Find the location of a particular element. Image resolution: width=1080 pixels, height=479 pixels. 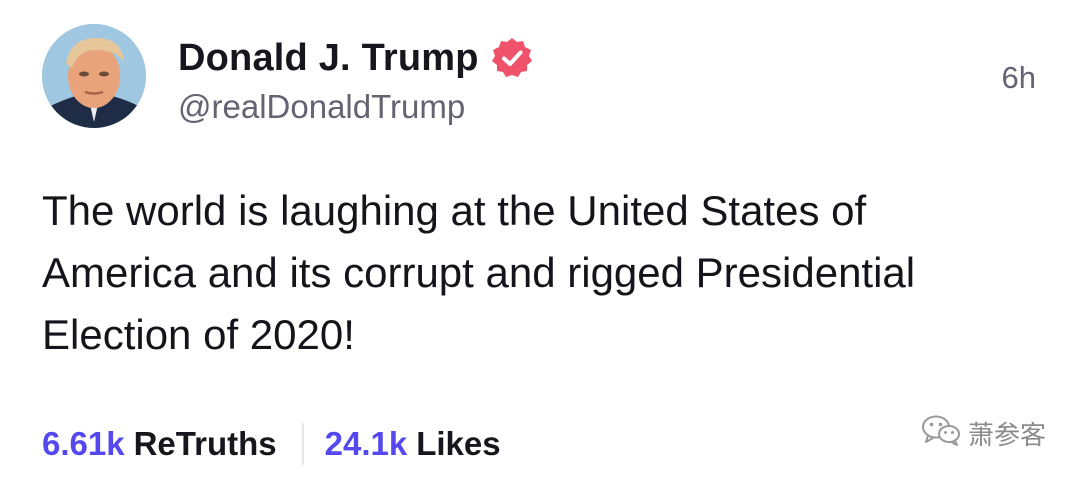

wechat-icon is located at coordinates (941, 433).